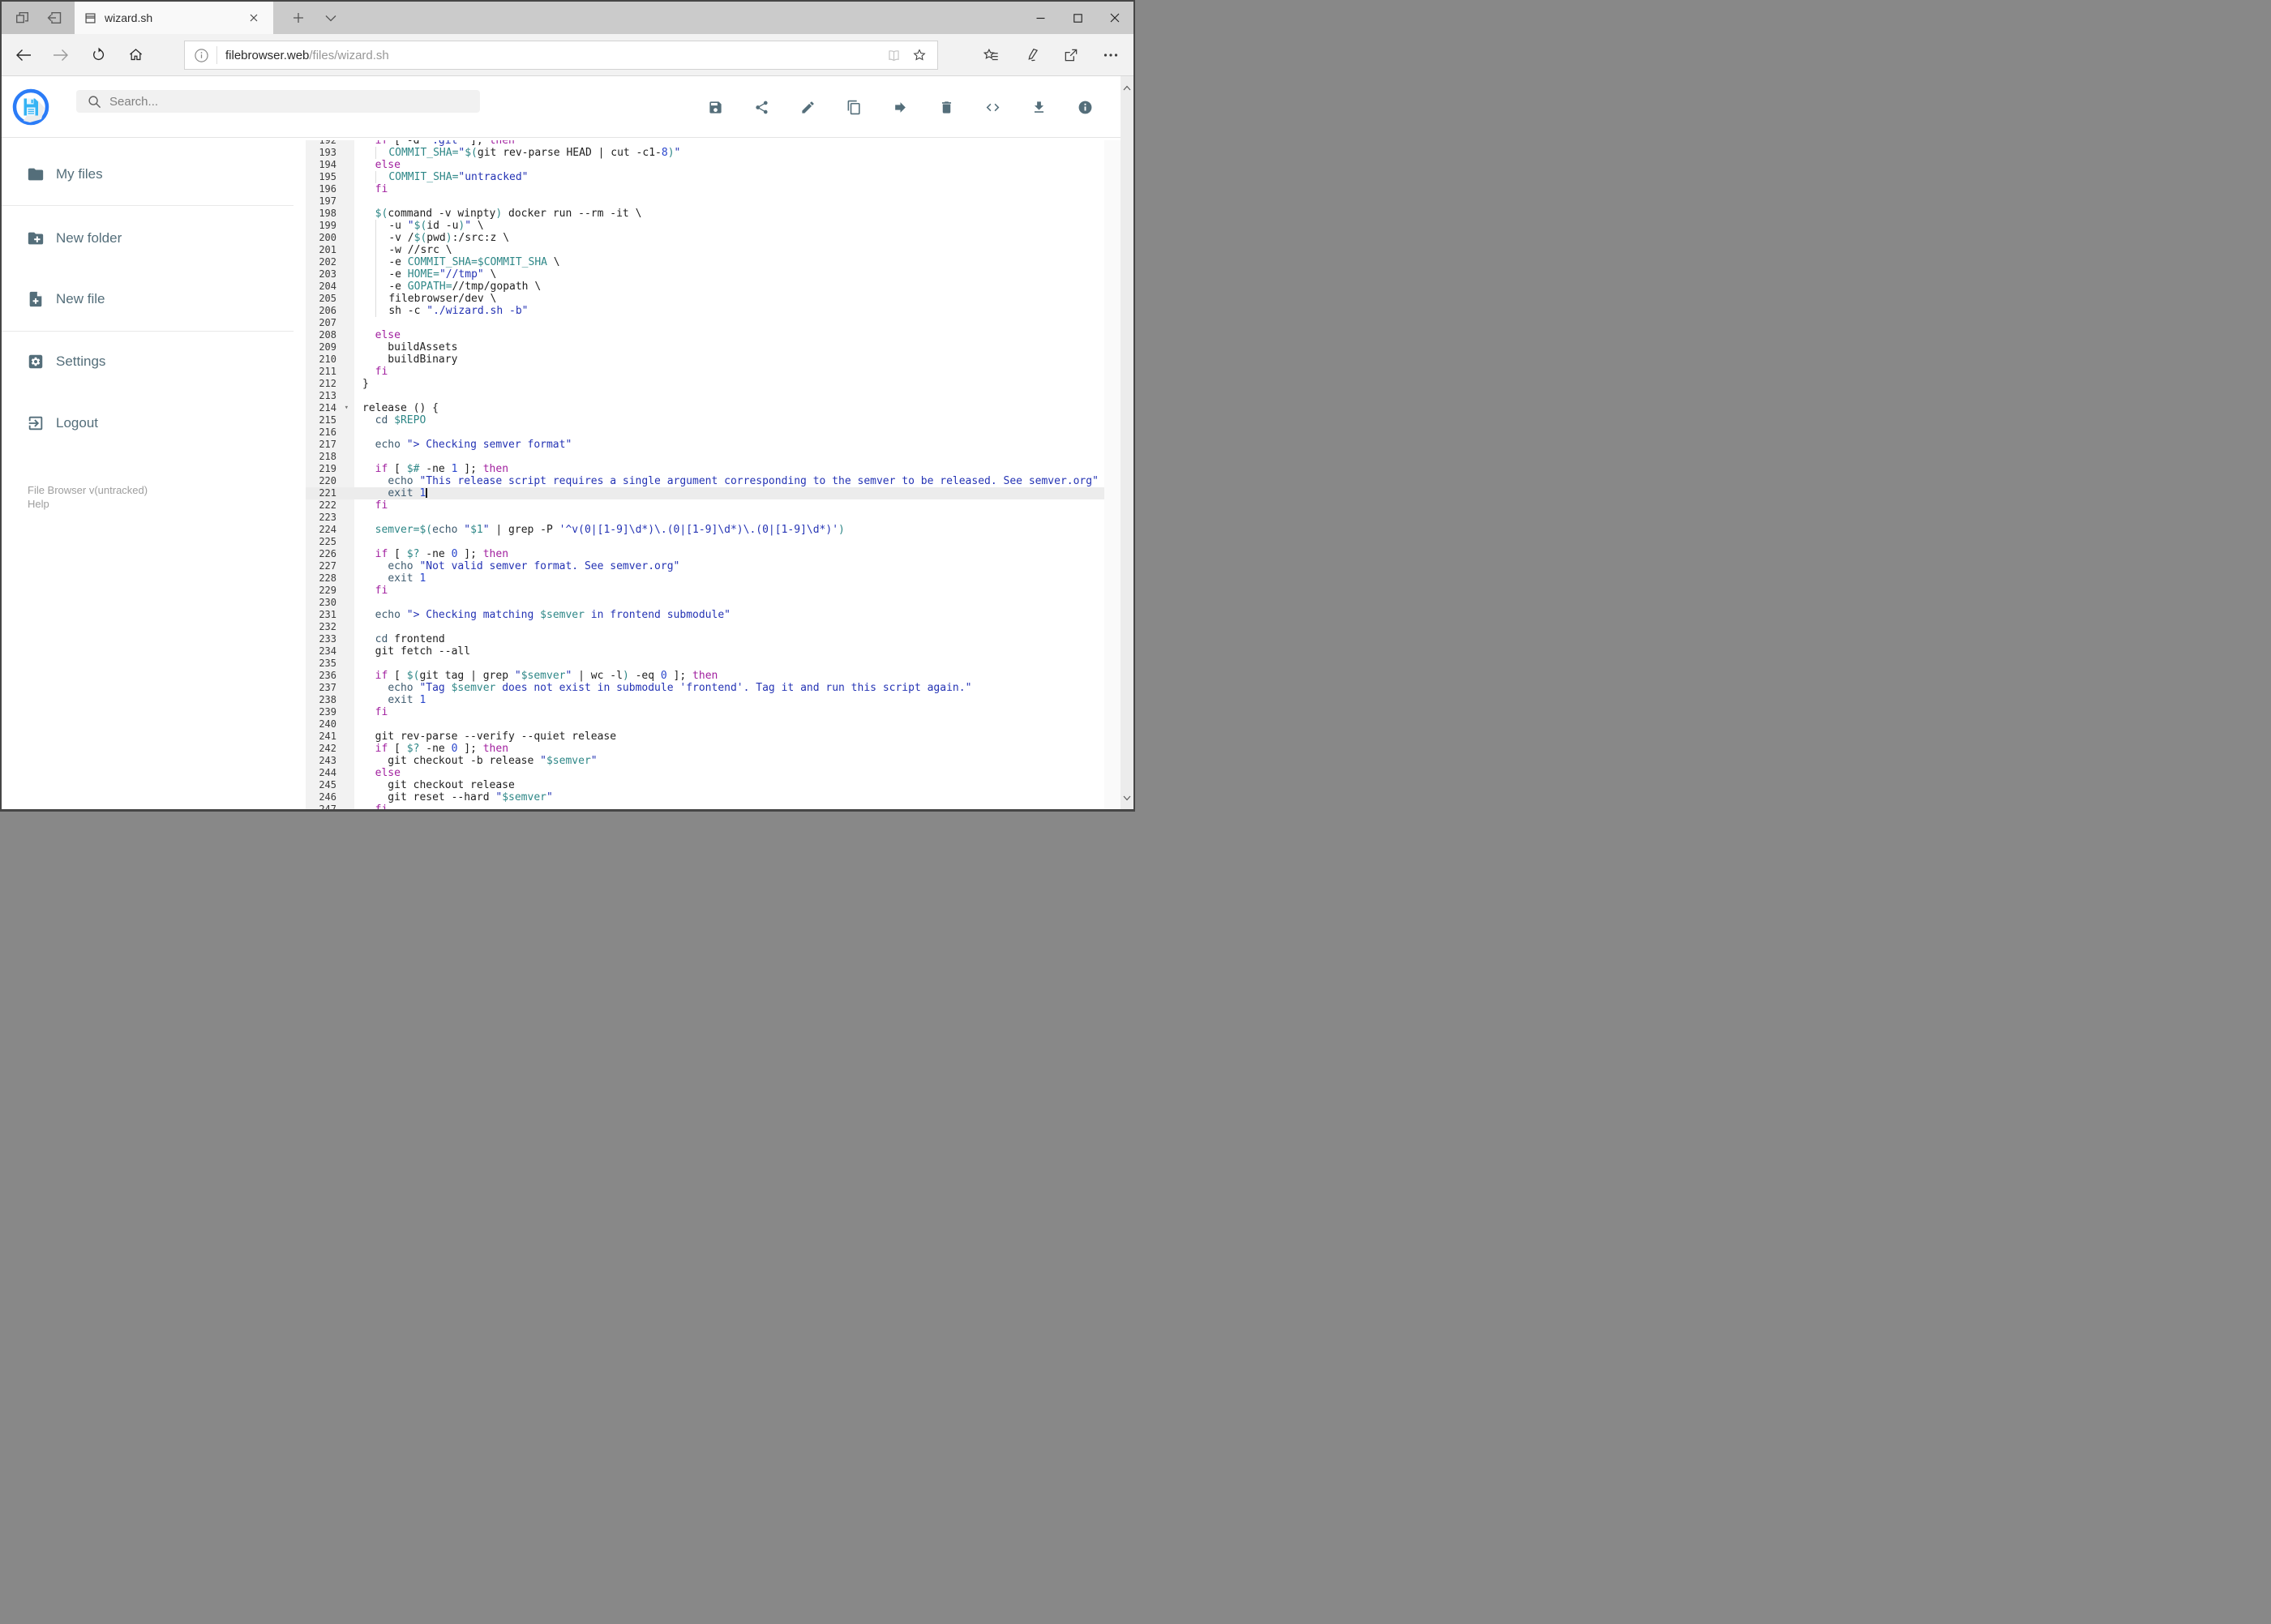 Image resolution: width=2271 pixels, height=1624 pixels. What do you see at coordinates (561, 56) in the screenshot?
I see `address-bar: filebrowser.web/files/wizard.sh` at bounding box center [561, 56].